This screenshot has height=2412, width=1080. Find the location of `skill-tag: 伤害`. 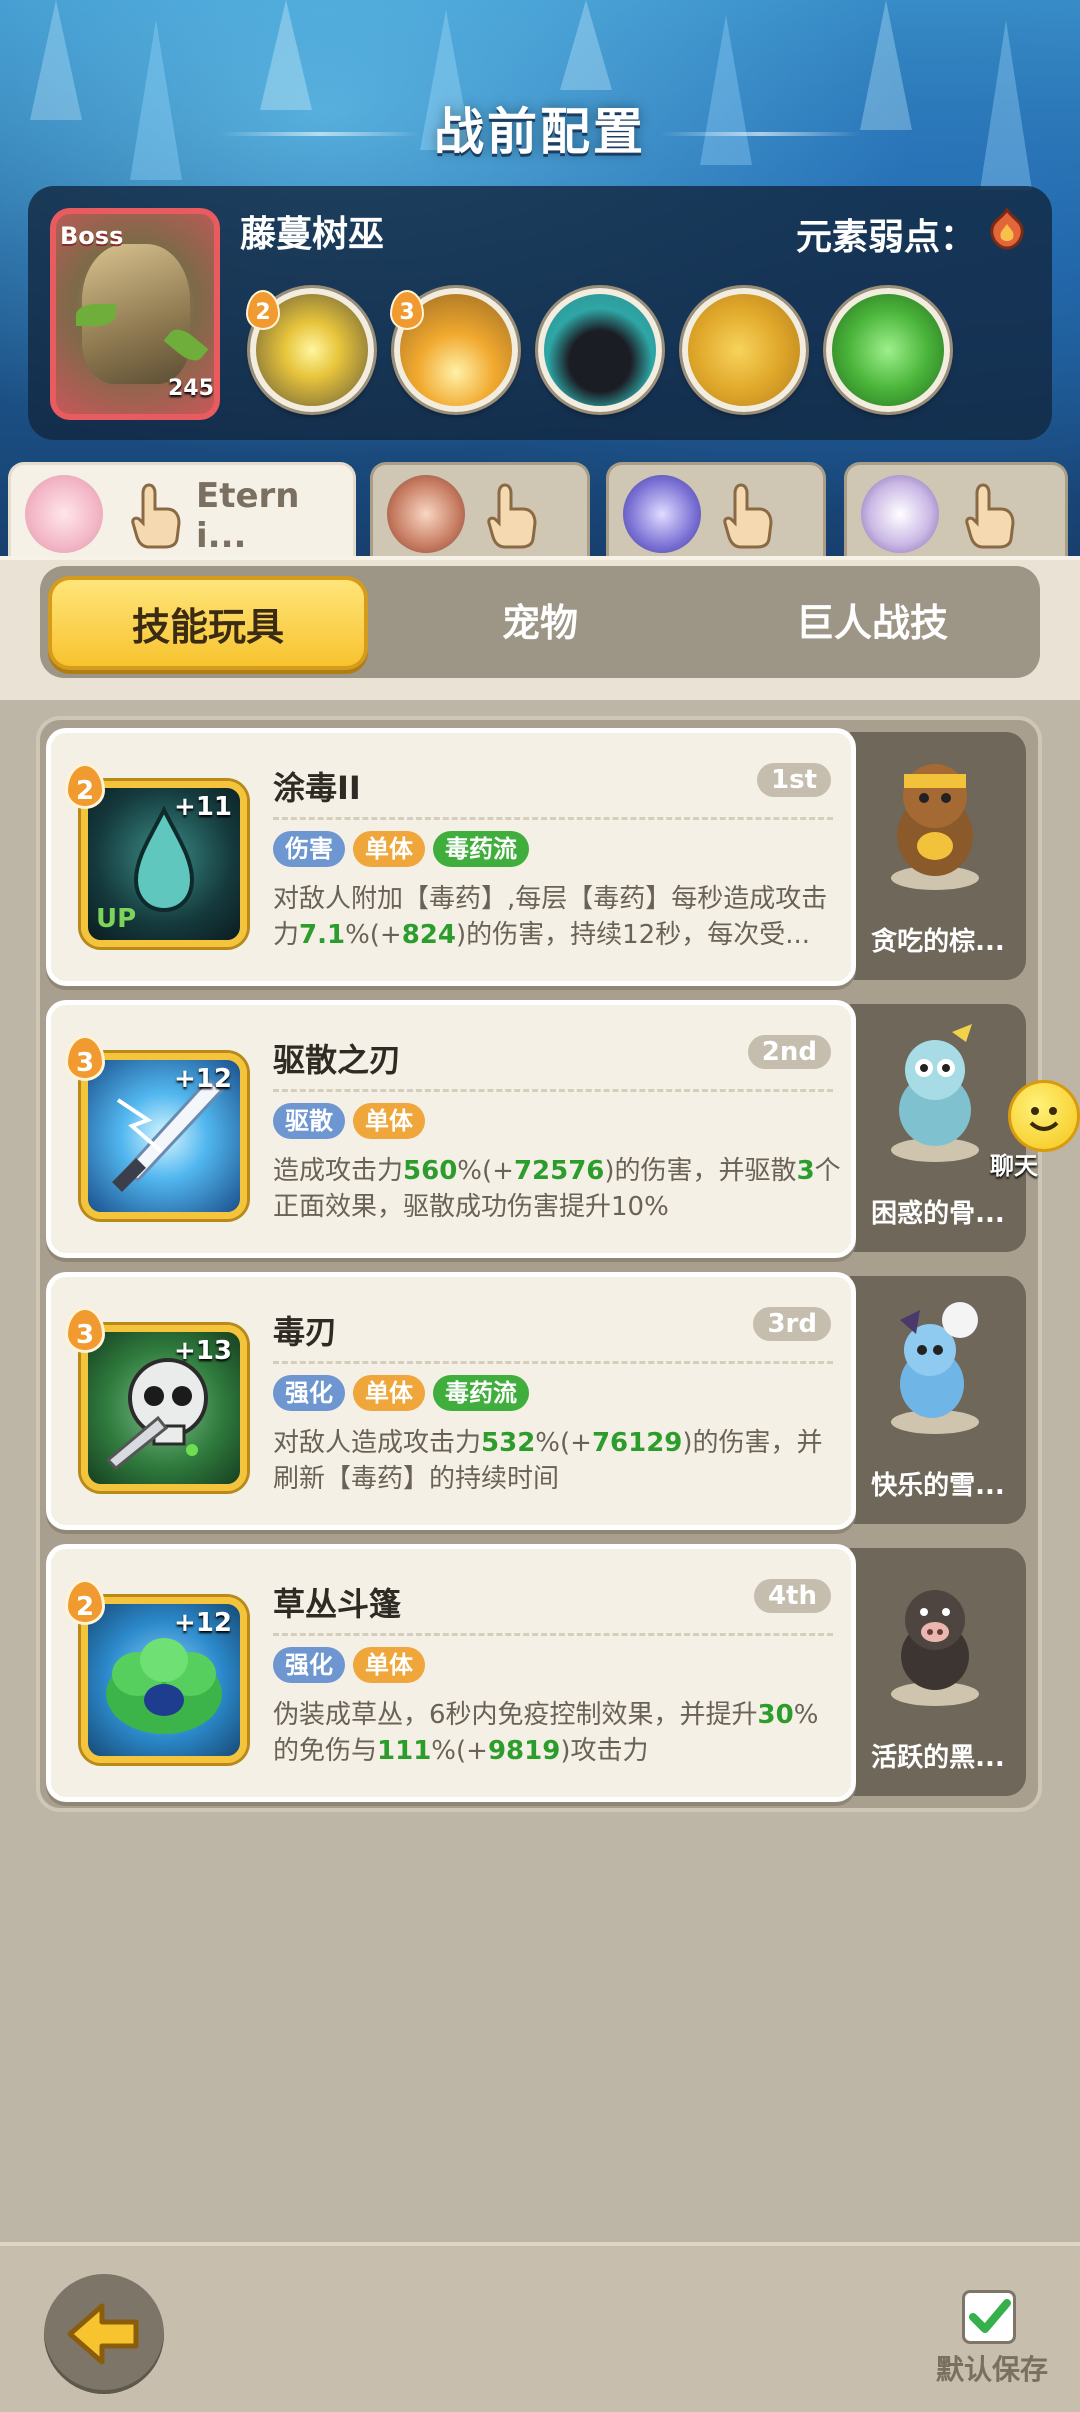

skill-tag: 伤害 is located at coordinates (309, 849).